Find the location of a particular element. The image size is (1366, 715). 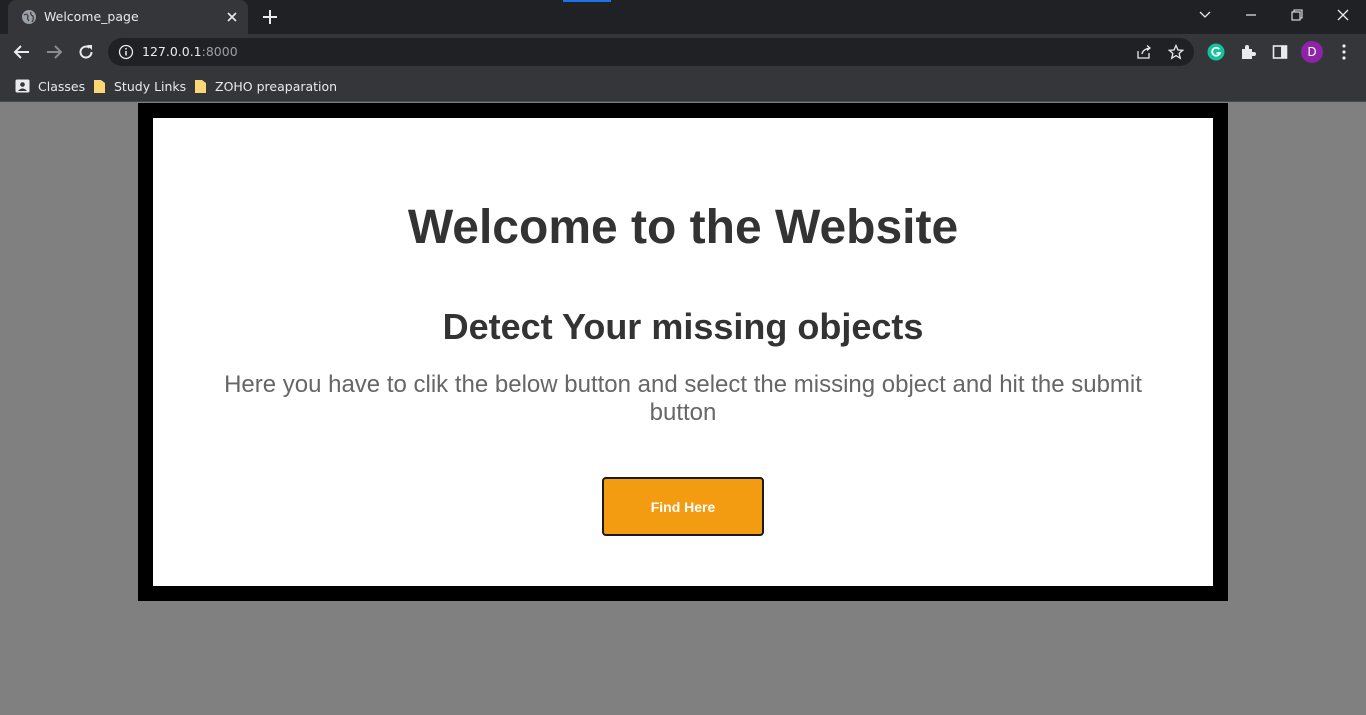

globe-icon is located at coordinates (29, 17).